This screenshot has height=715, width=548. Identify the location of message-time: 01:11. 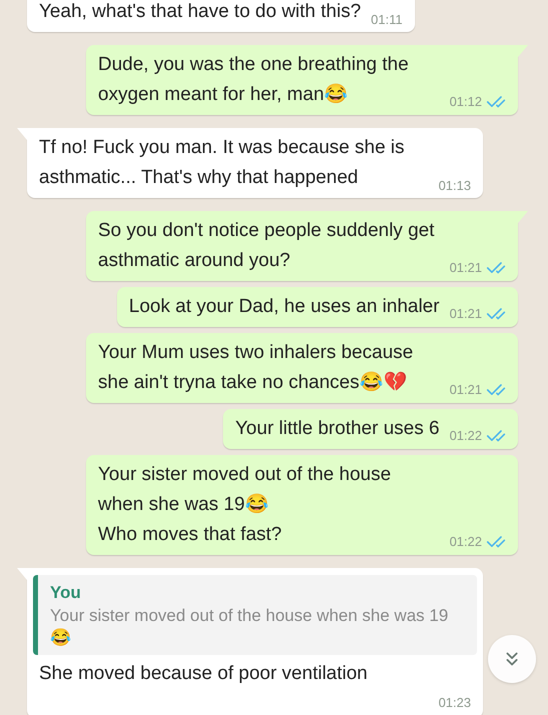
(386, 19).